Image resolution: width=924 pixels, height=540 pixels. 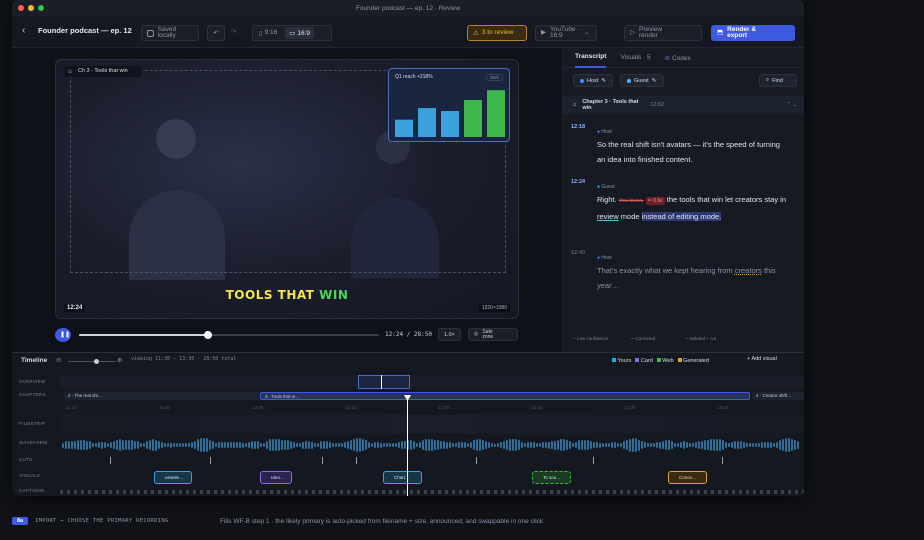 I want to click on chapter-overlay-label: Ch 3 · Tools that win, so click(x=103, y=71).